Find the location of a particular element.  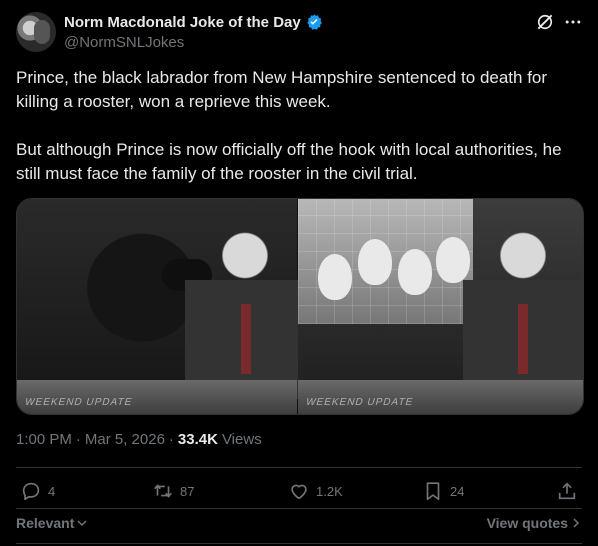

sort-relevant-button: Relevant is located at coordinates (52, 523).